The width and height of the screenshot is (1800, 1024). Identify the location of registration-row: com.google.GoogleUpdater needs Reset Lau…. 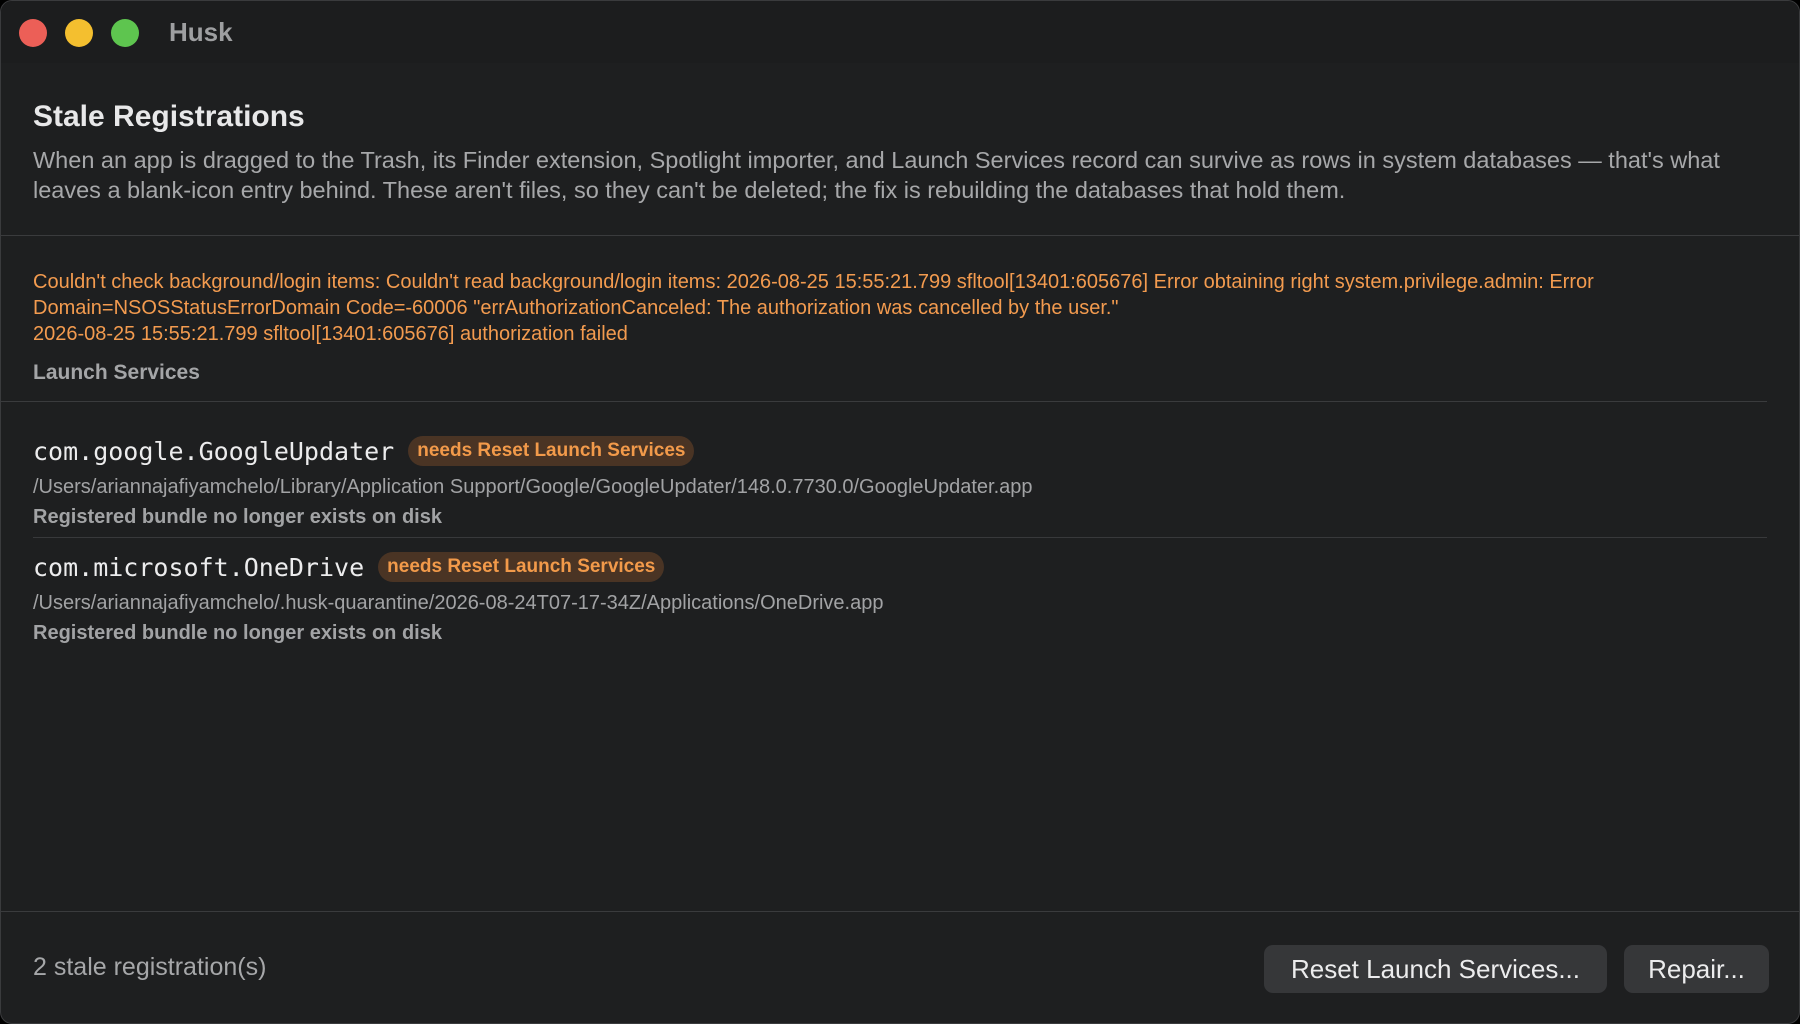
(900, 482).